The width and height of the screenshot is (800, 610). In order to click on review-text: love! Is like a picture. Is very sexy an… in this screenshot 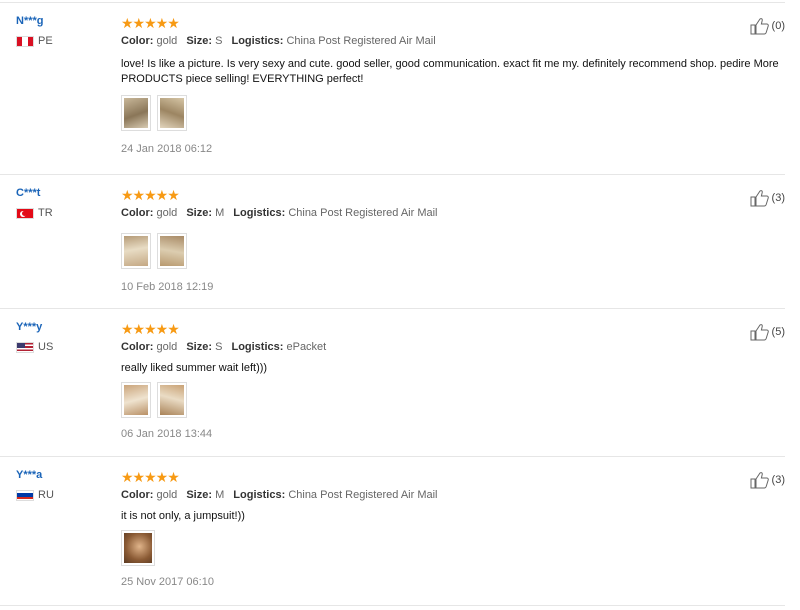, I will do `click(450, 71)`.